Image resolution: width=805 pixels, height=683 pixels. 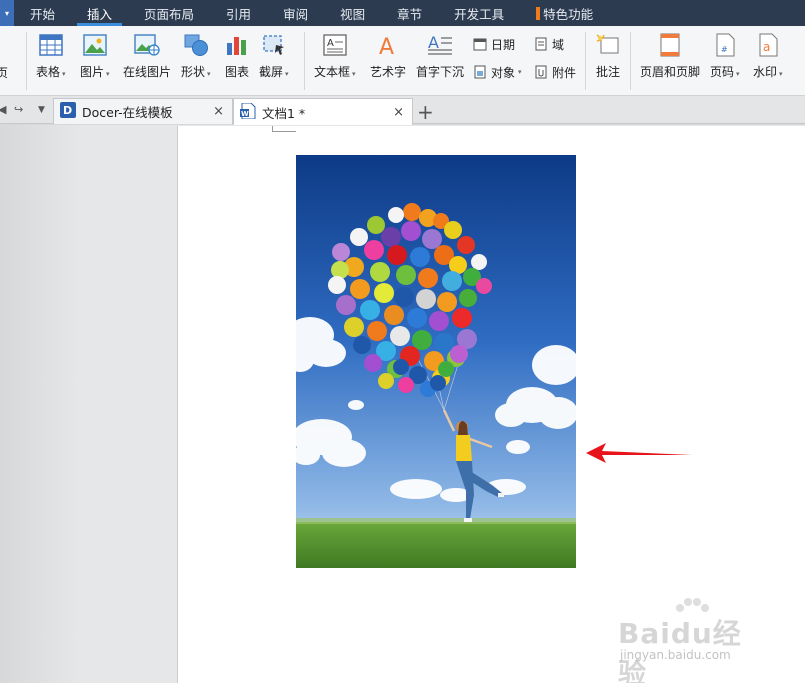 I want to click on field-icon, so click(x=541, y=44).